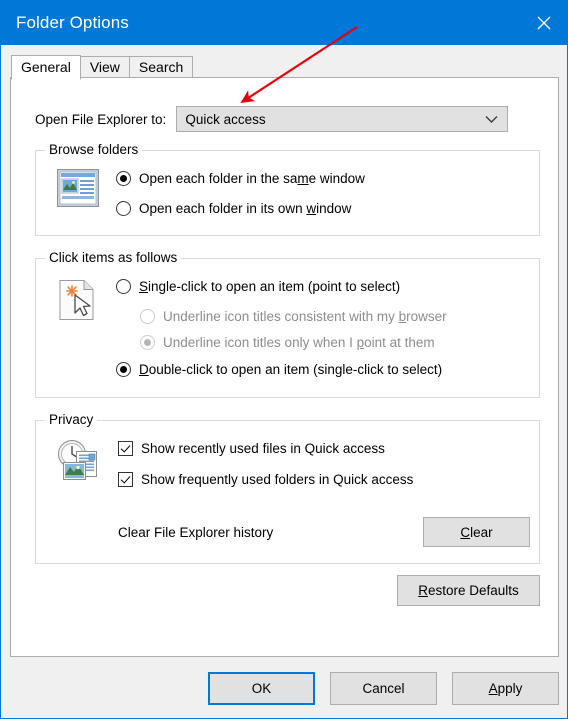 The image size is (568, 719). Describe the element at coordinates (342, 119) in the screenshot. I see `open-file-explorer-to-dropdown: Quick access` at that location.